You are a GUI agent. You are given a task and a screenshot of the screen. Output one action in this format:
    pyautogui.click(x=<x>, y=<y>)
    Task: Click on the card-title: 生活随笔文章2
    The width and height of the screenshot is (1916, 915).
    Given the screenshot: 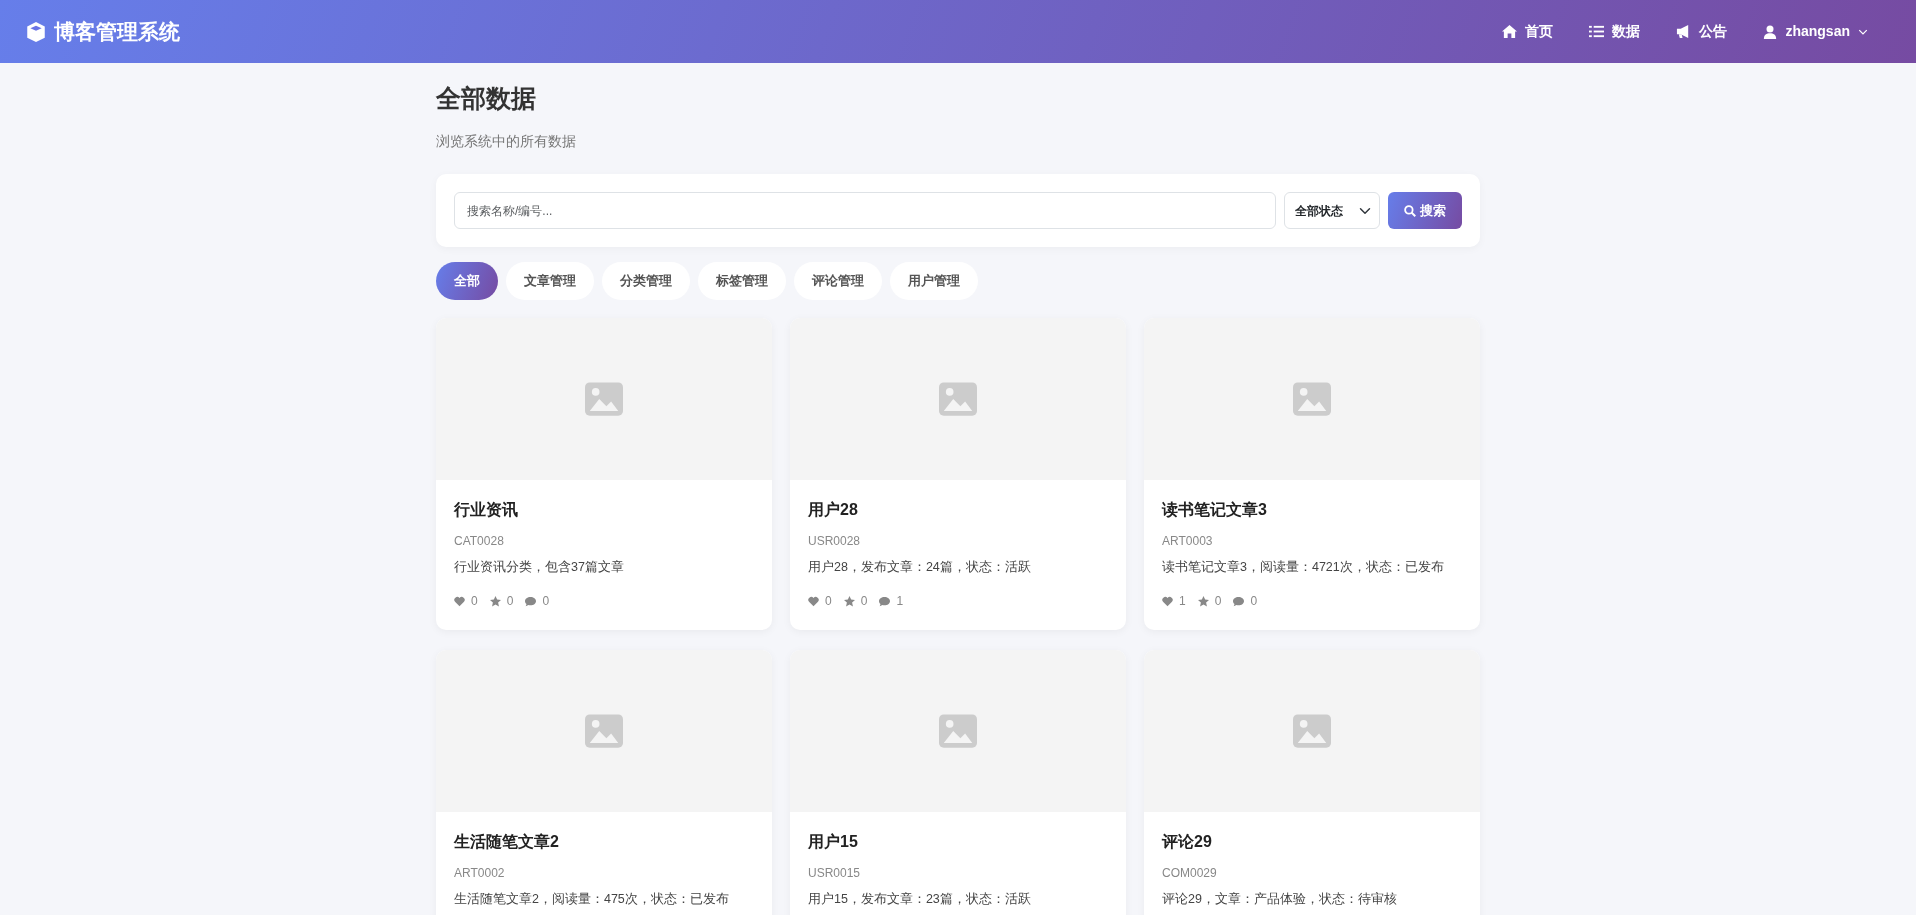 What is the action you would take?
    pyautogui.click(x=507, y=842)
    